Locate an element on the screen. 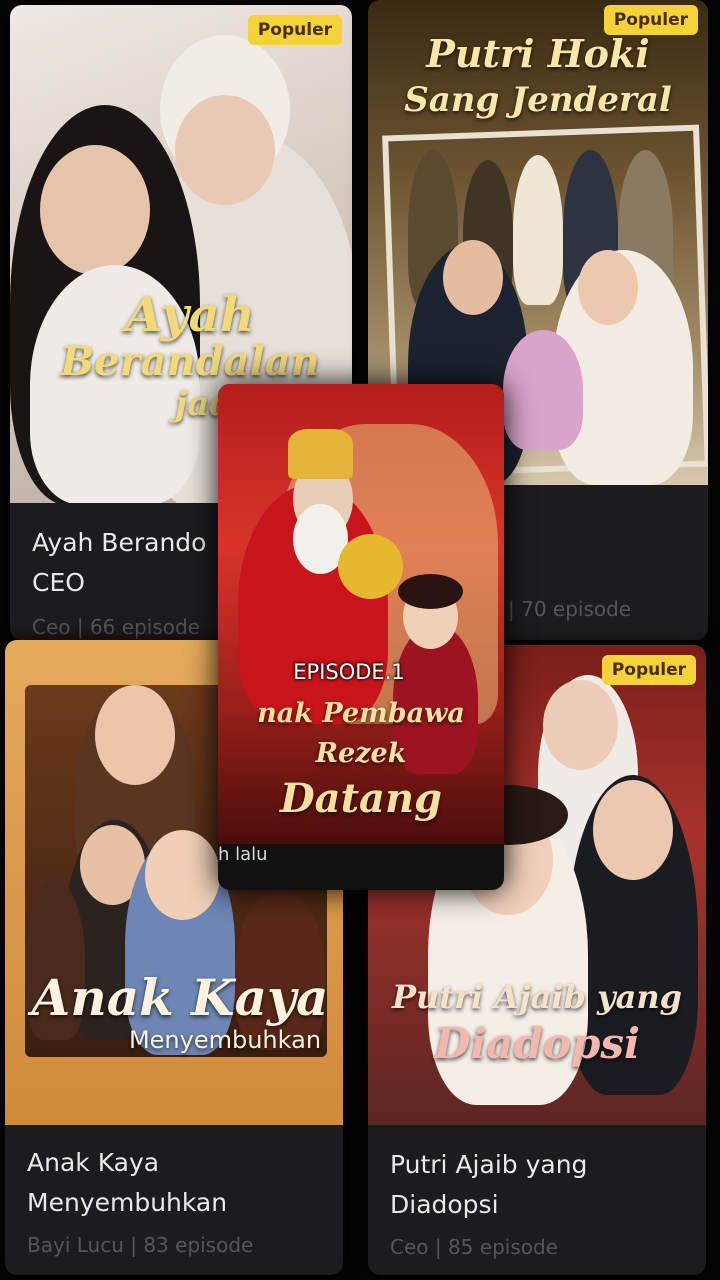  poster-title-line: Putri Ajaib yang is located at coordinates (537, 997).